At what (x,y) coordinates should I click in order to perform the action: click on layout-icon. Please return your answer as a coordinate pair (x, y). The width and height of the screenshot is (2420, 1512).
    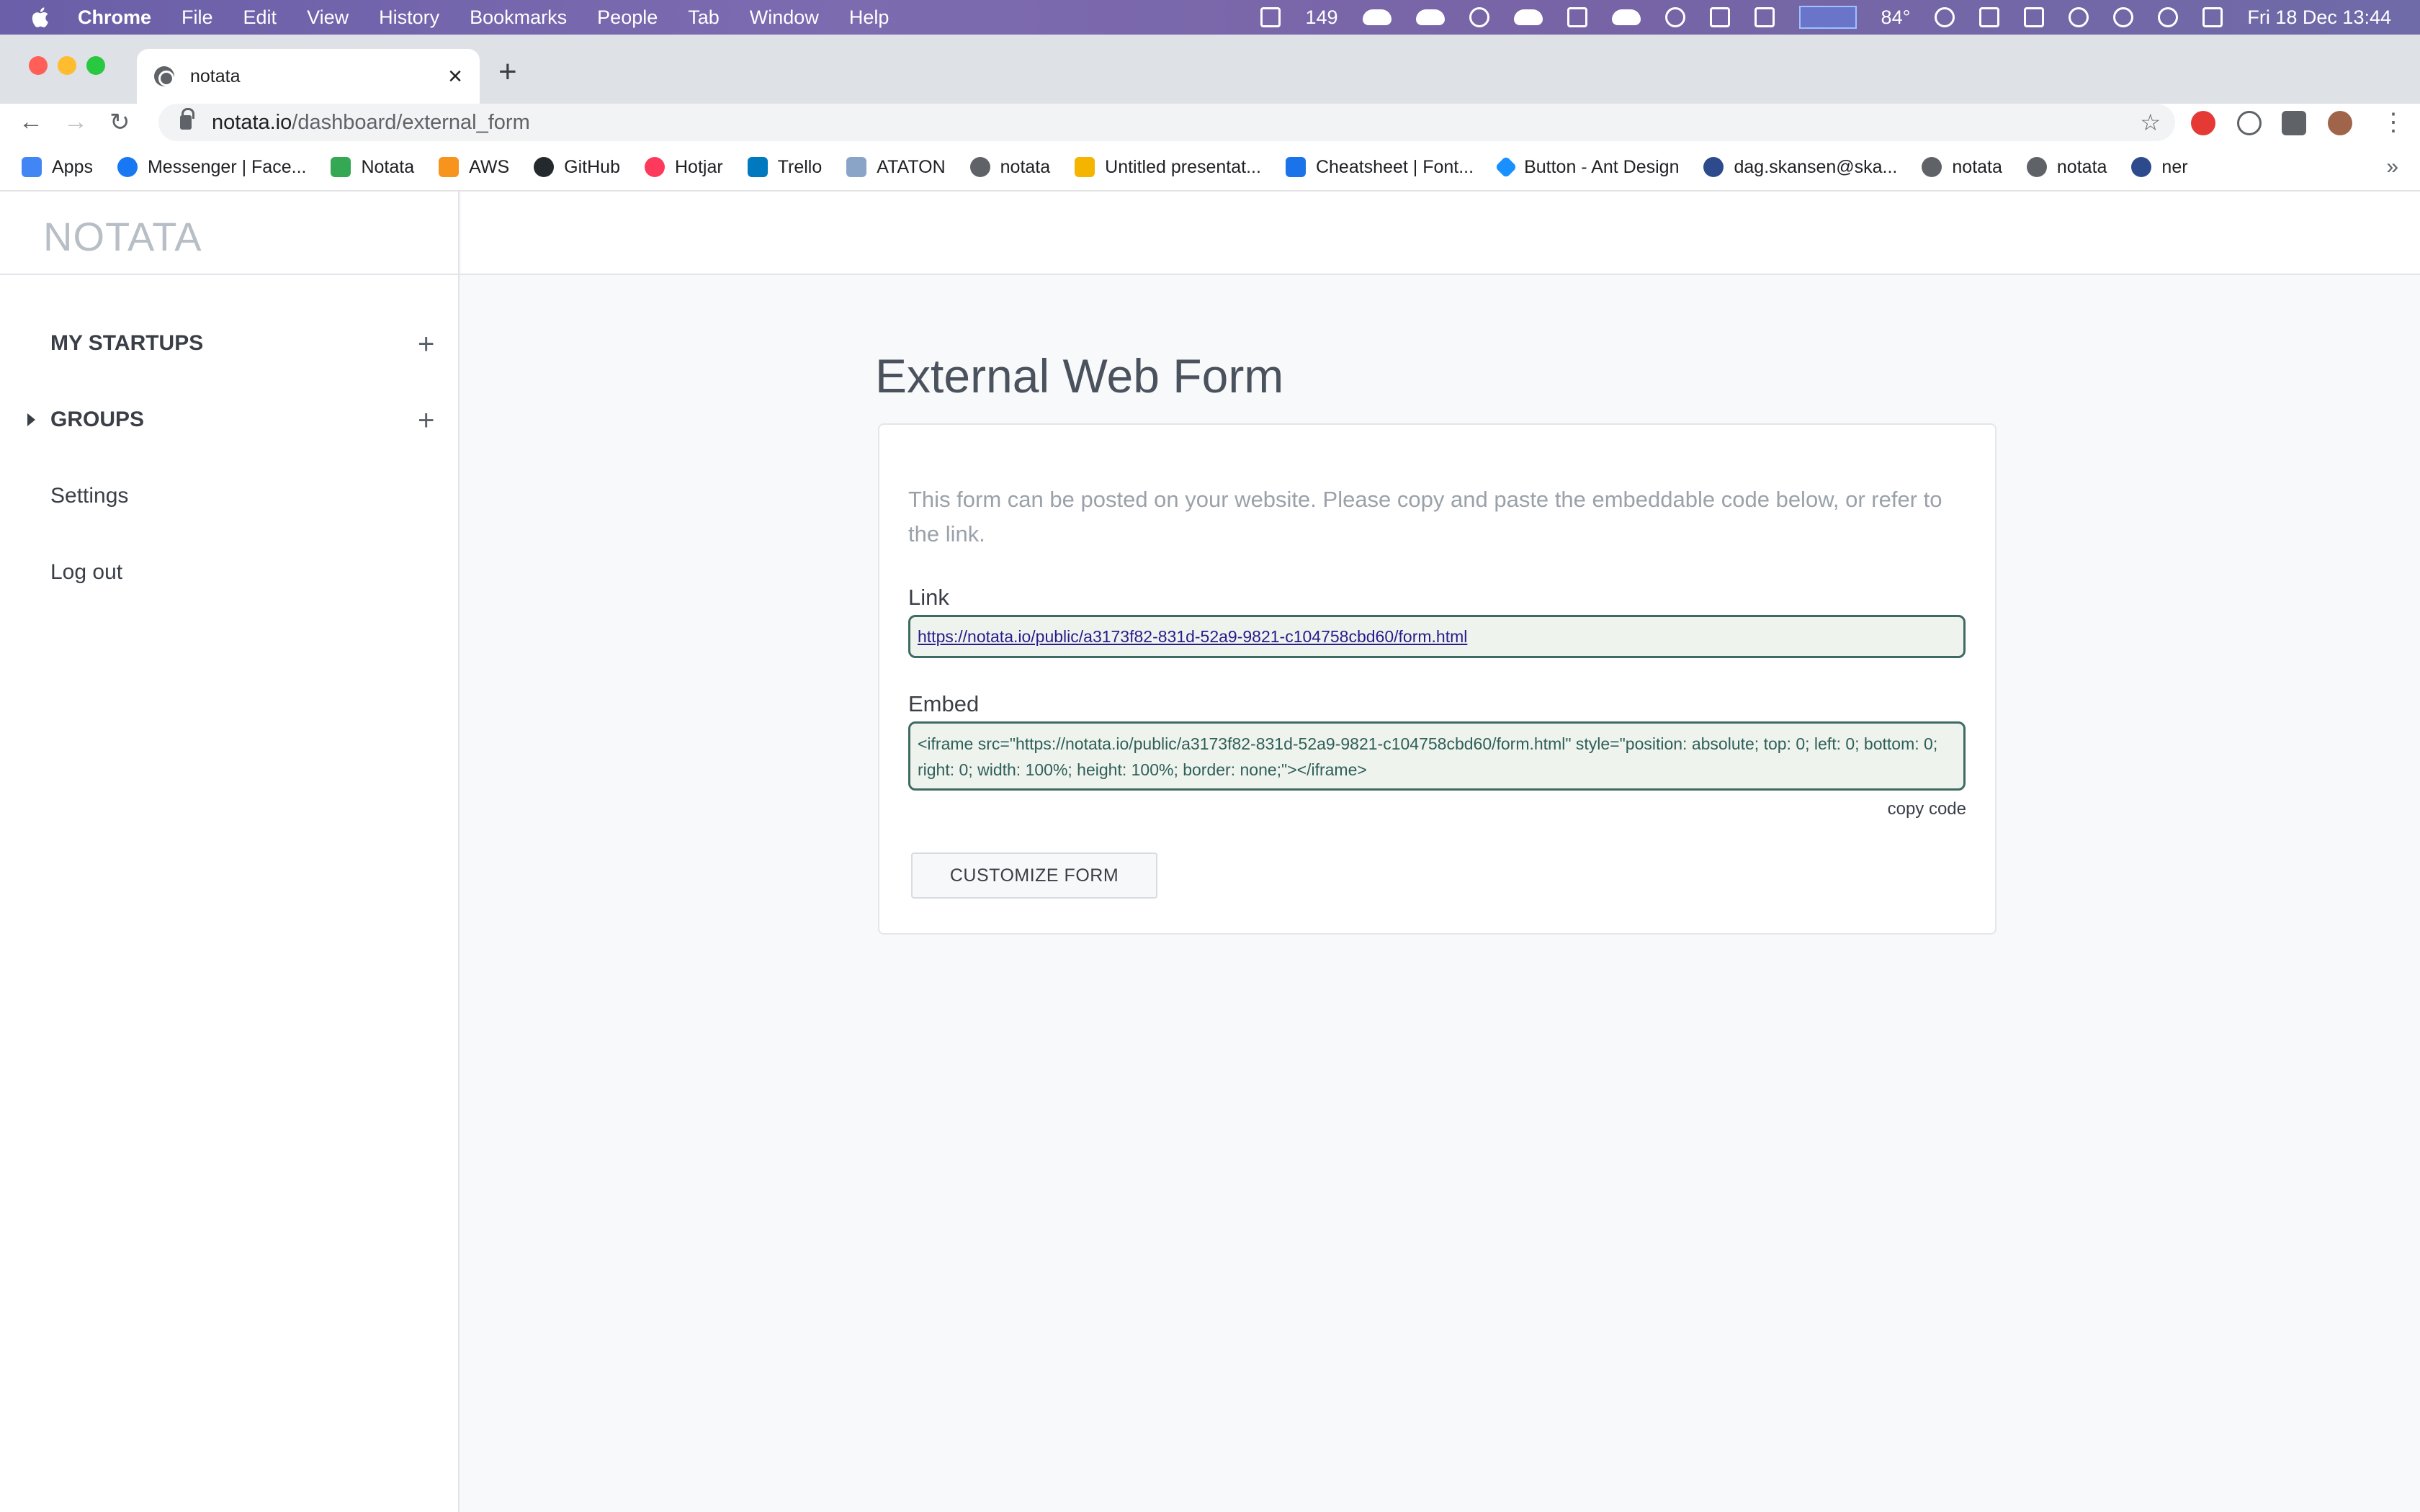
    Looking at the image, I should click on (1719, 17).